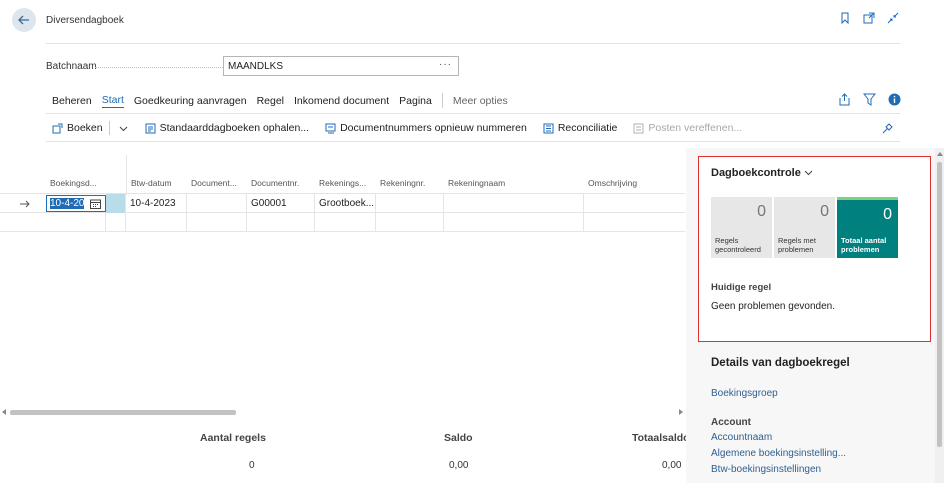  What do you see at coordinates (476, 183) in the screenshot?
I see `col-rekeningnaam: Rekeningnaam` at bounding box center [476, 183].